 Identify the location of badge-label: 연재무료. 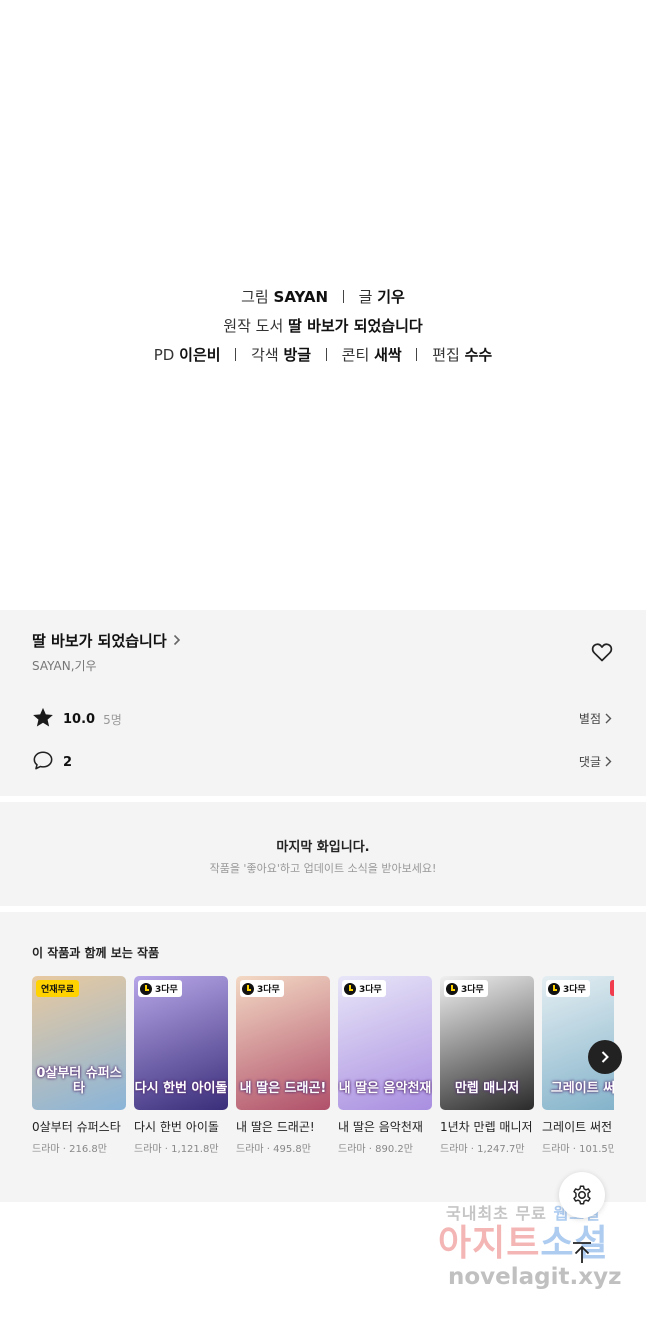
(58, 990).